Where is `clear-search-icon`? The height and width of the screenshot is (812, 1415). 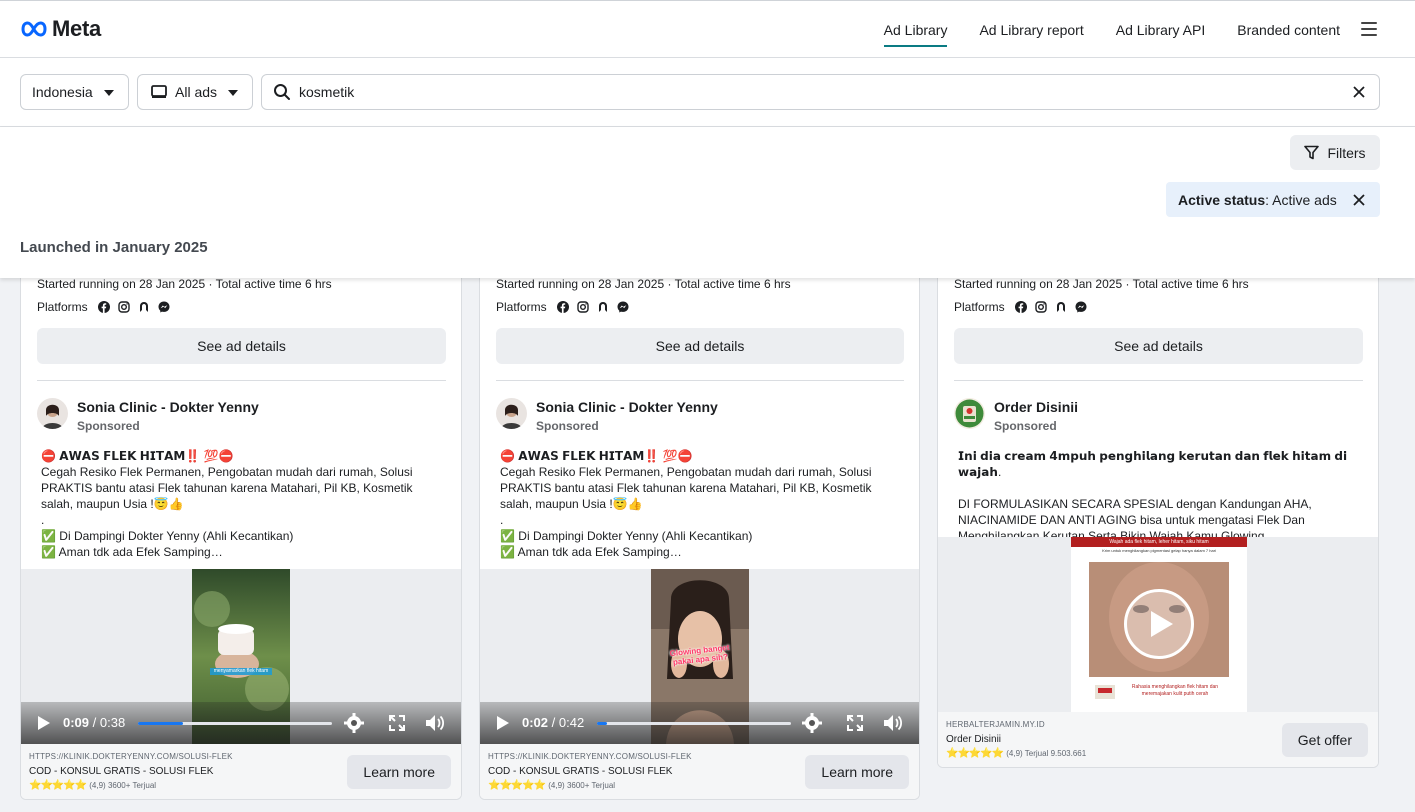
clear-search-icon is located at coordinates (1359, 92).